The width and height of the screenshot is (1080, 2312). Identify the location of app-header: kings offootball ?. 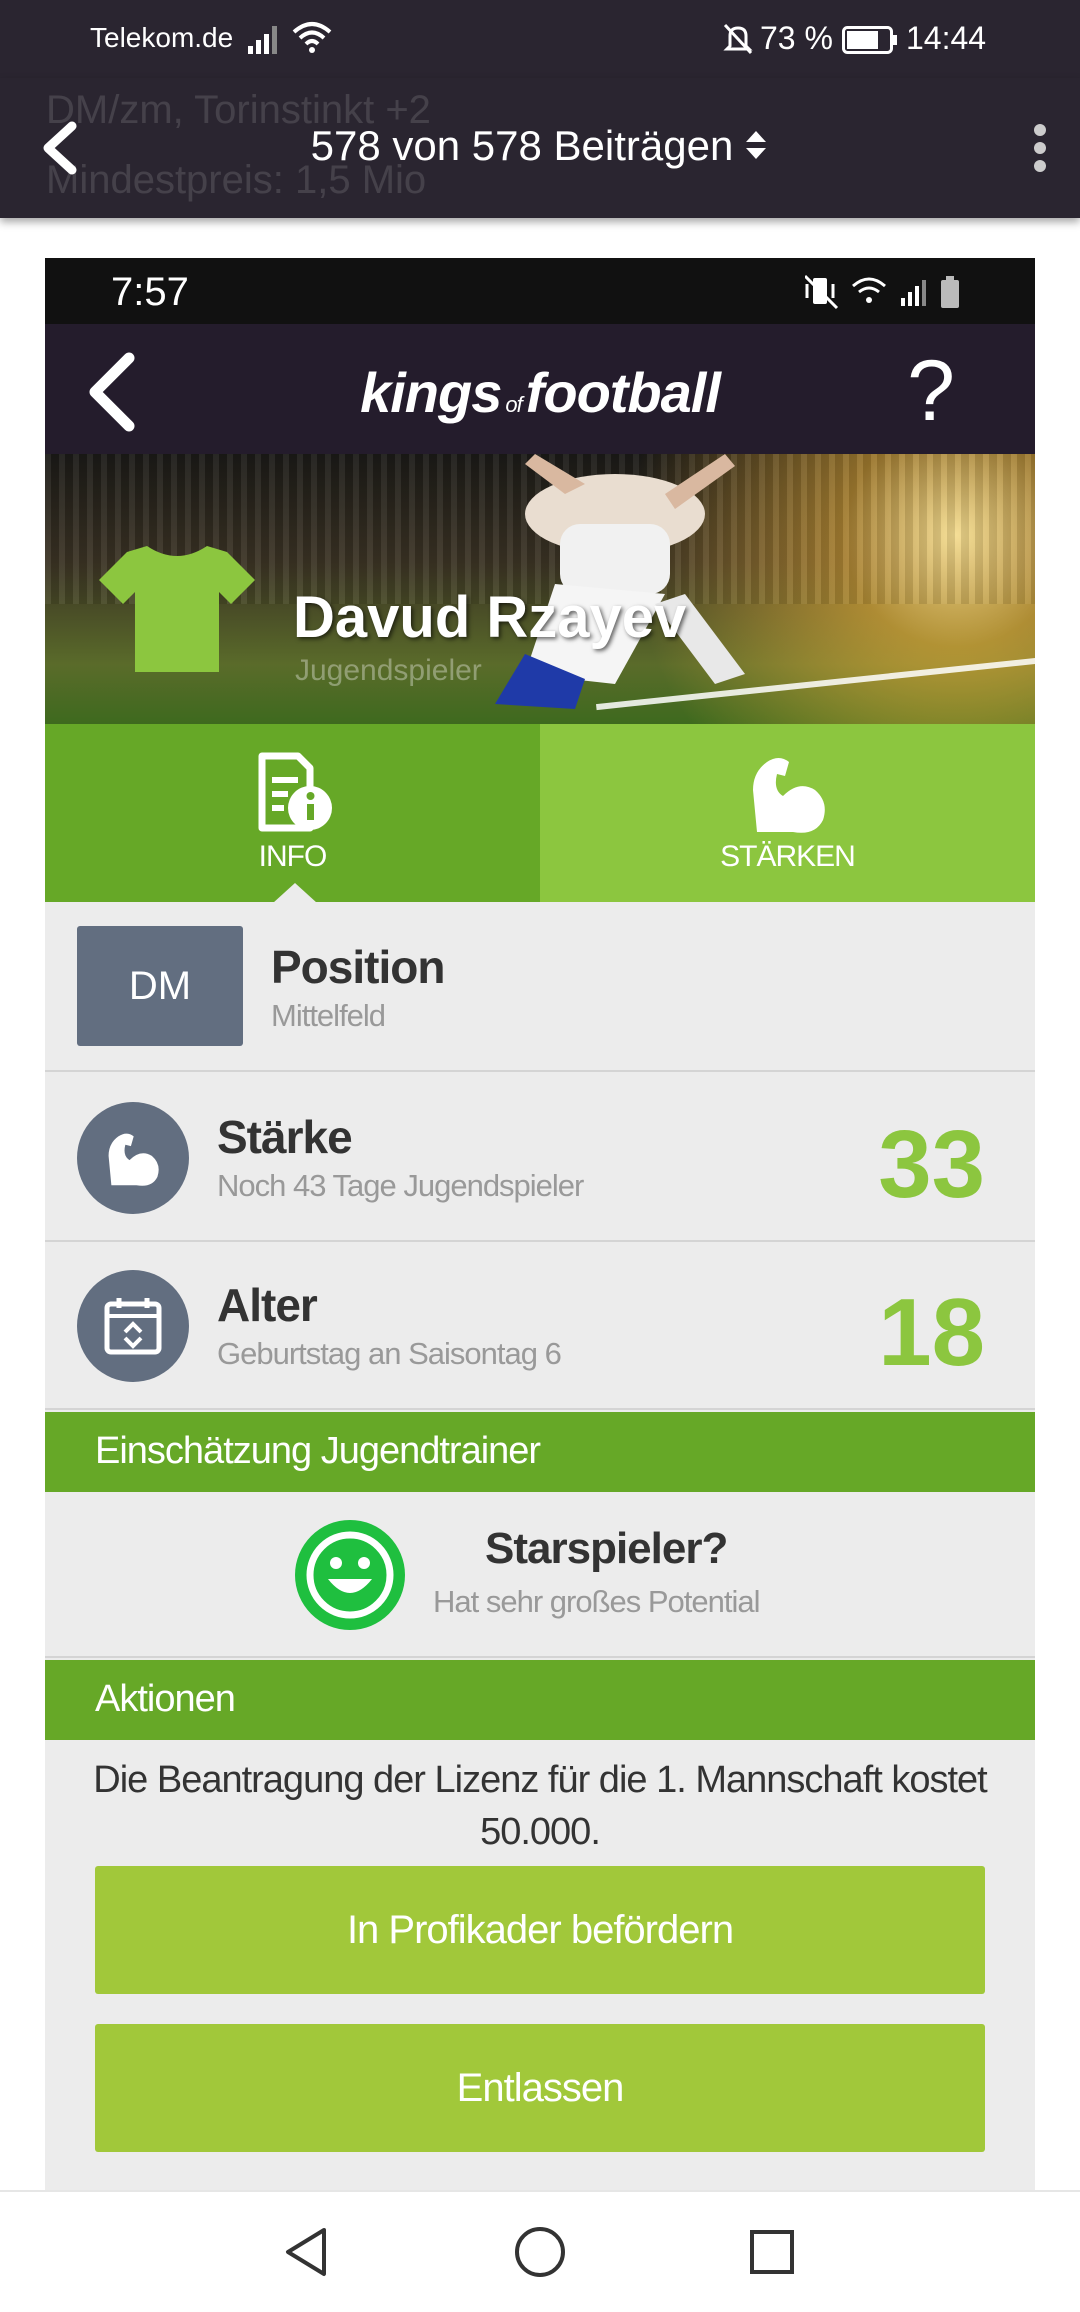
(540, 389).